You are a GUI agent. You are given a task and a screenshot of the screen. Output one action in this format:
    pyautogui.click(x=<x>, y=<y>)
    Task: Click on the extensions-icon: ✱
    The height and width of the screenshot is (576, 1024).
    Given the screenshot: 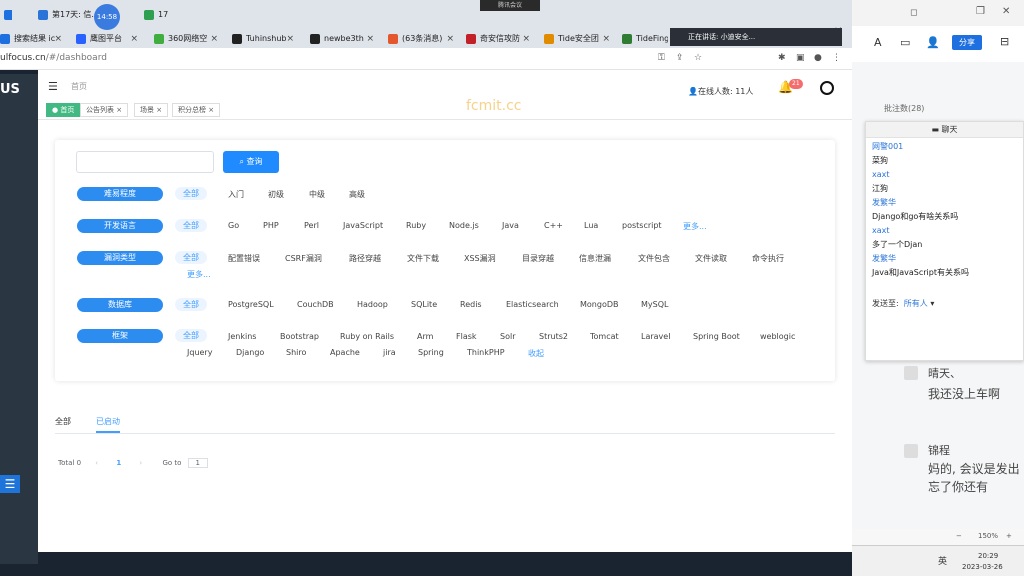 What is the action you would take?
    pyautogui.click(x=782, y=58)
    